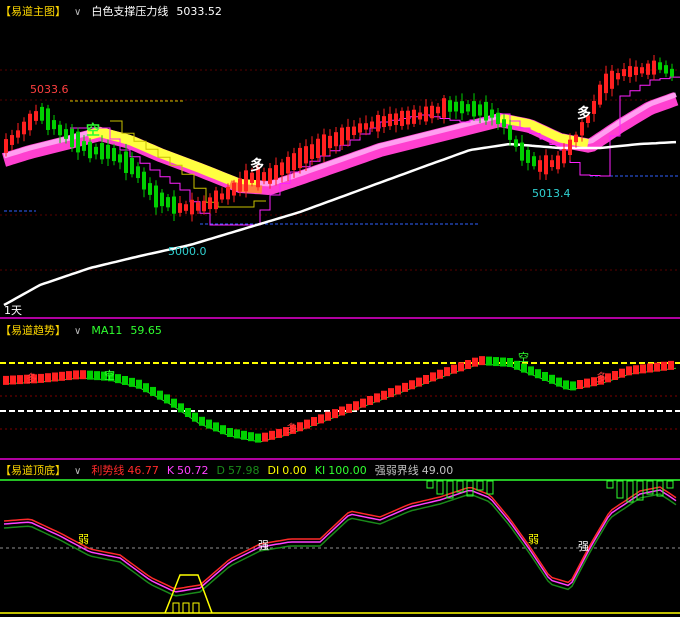  What do you see at coordinates (13, 310) in the screenshot?
I see `period-label: 1天` at bounding box center [13, 310].